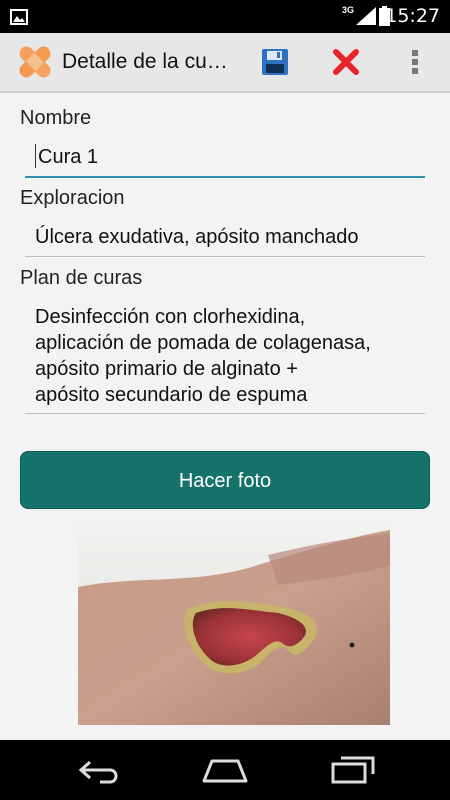 This screenshot has height=800, width=450. Describe the element at coordinates (166, 369) in the screenshot. I see `plan-line: apósito primario de alginato +` at that location.